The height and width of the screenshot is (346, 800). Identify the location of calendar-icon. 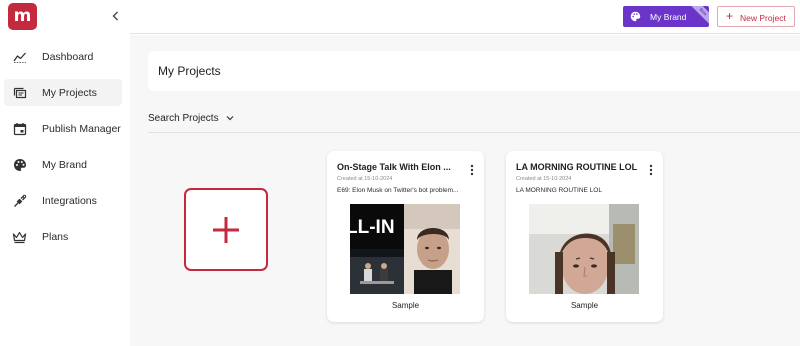
(19, 128).